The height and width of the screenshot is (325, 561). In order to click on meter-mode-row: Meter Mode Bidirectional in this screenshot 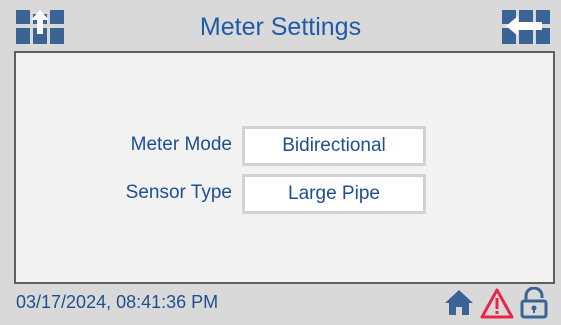, I will do `click(284, 146)`.